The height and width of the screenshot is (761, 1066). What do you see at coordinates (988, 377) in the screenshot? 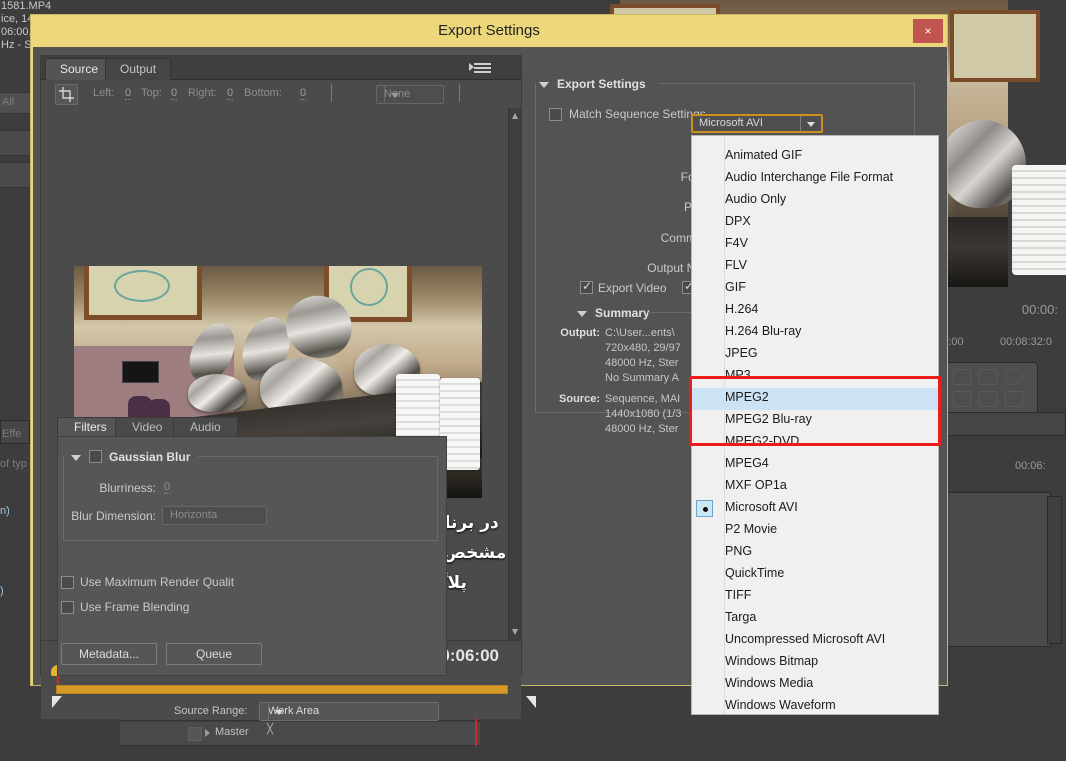
I see `safe-margins-icon` at bounding box center [988, 377].